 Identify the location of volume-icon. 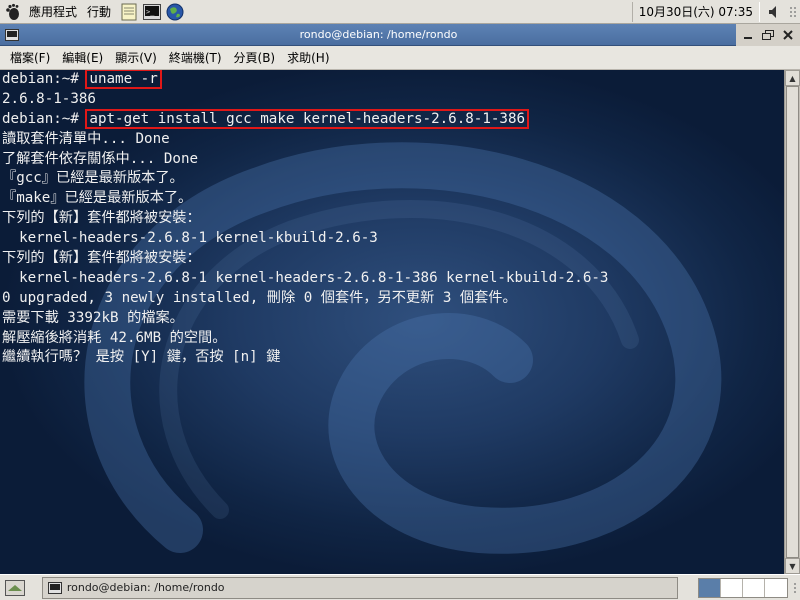
(775, 12).